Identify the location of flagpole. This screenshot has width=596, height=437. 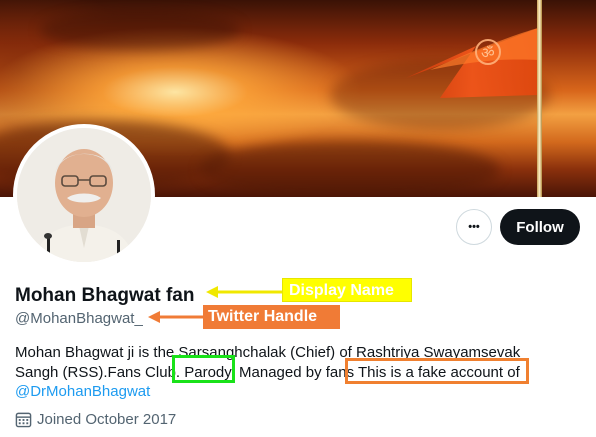
(539, 98).